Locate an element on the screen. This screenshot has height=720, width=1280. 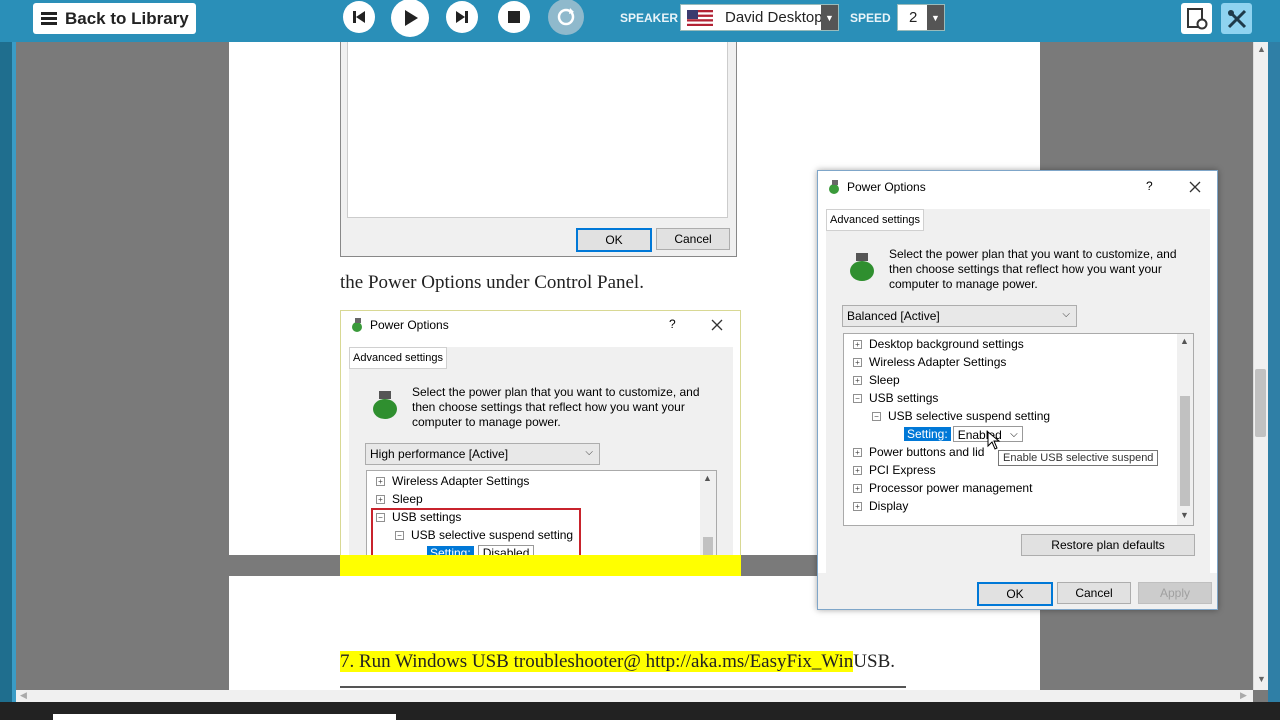
page-settings-button is located at coordinates (1196, 18).